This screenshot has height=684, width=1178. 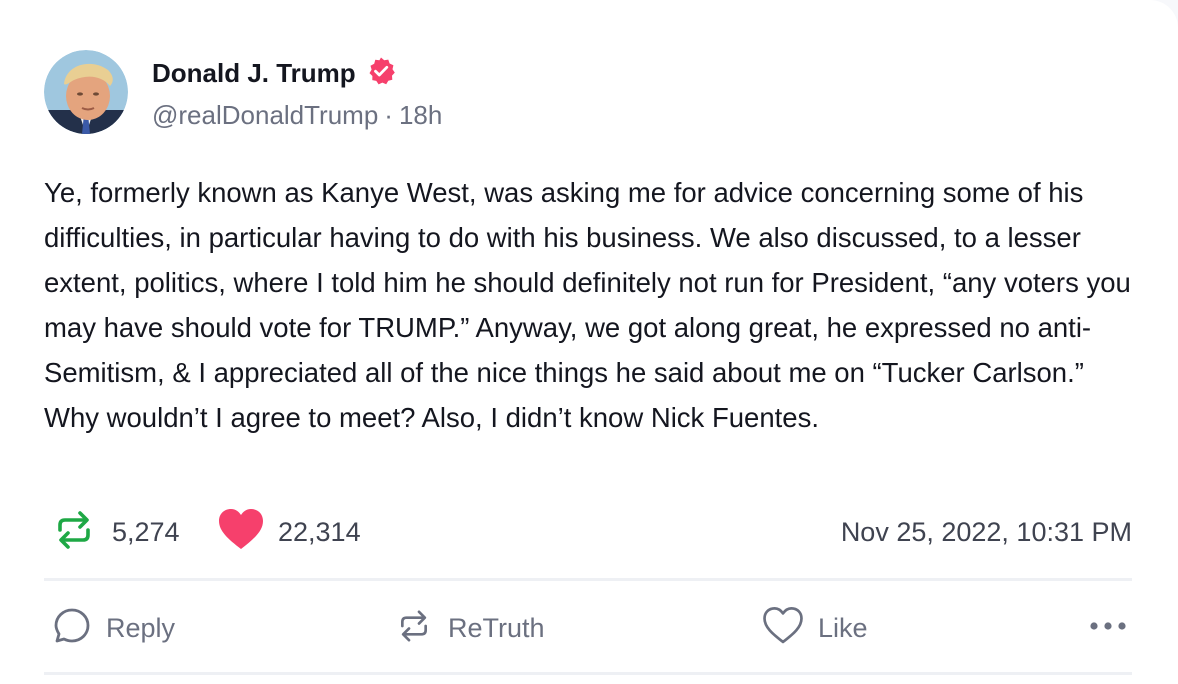 What do you see at coordinates (588, 628) in the screenshot?
I see `action-bar: Reply ReTruth Like` at bounding box center [588, 628].